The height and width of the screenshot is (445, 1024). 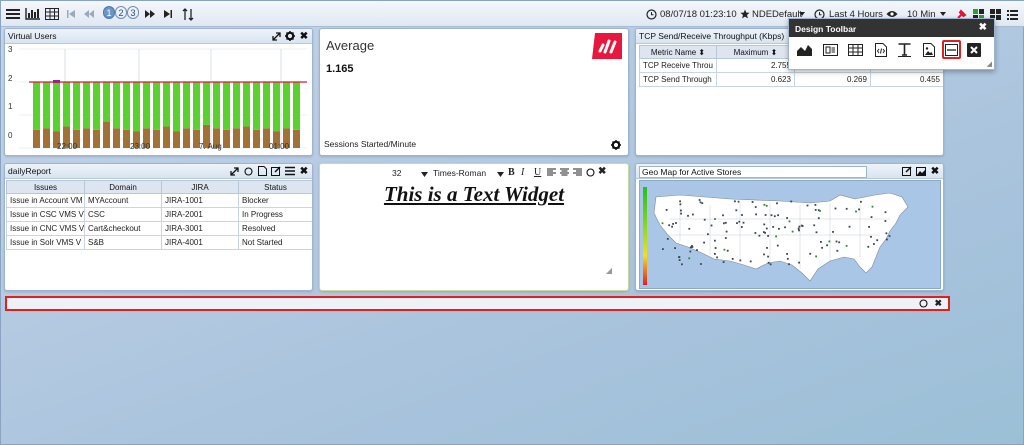 I want to click on image-file-icon, so click(x=928, y=49).